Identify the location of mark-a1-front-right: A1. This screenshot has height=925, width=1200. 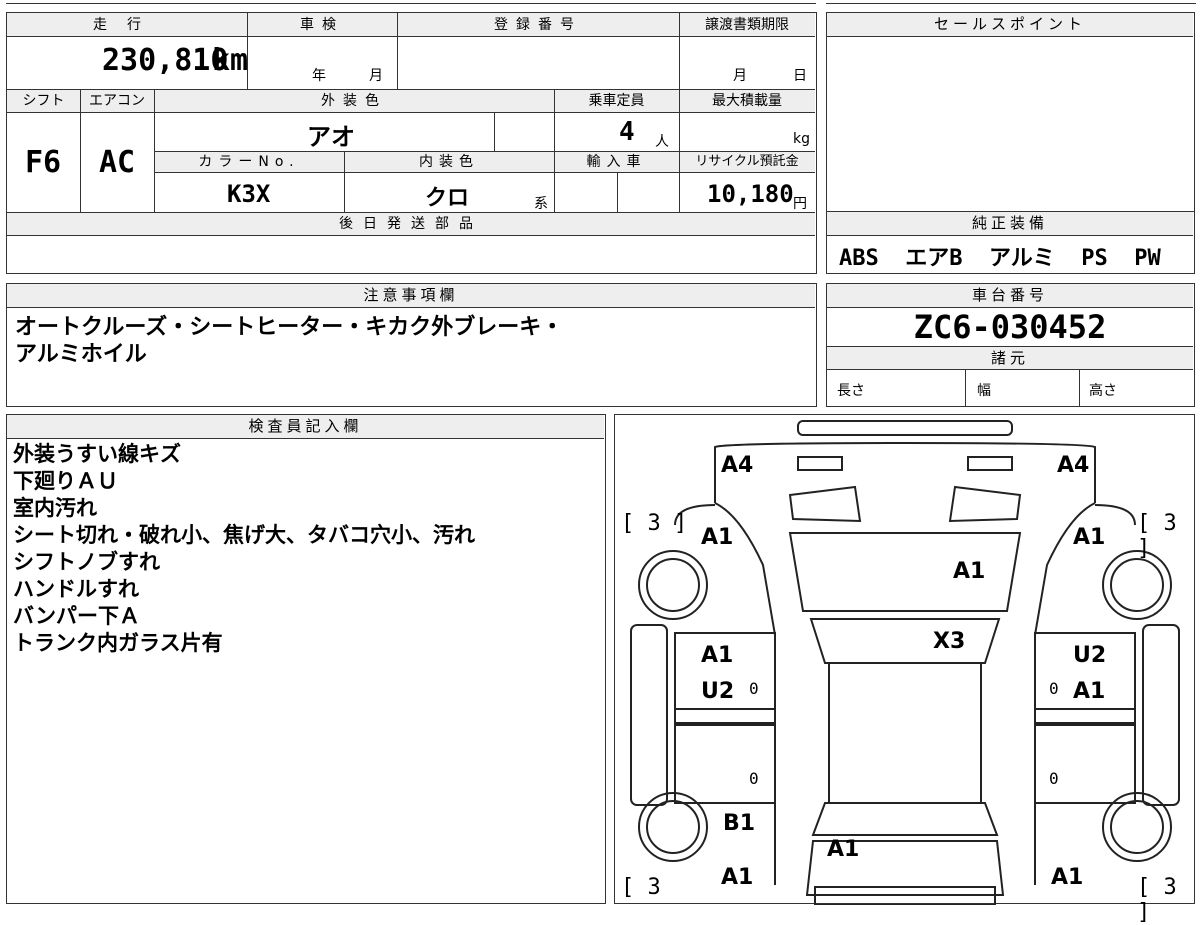
(1089, 537).